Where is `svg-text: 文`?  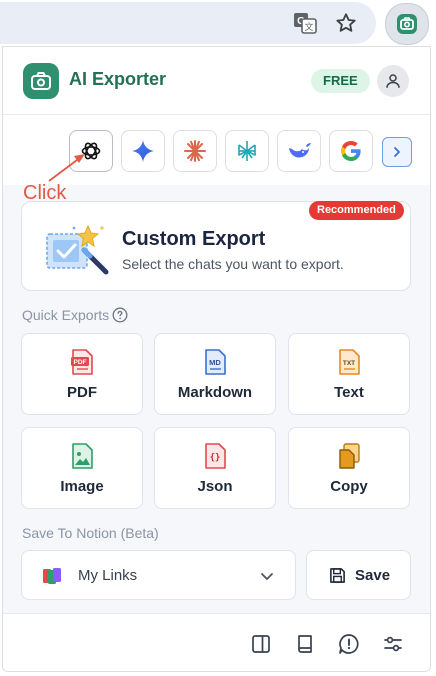 svg-text: 文 is located at coordinates (308, 27).